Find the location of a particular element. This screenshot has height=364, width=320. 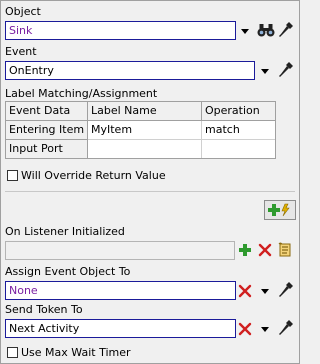

add-trigger-button is located at coordinates (280, 210).